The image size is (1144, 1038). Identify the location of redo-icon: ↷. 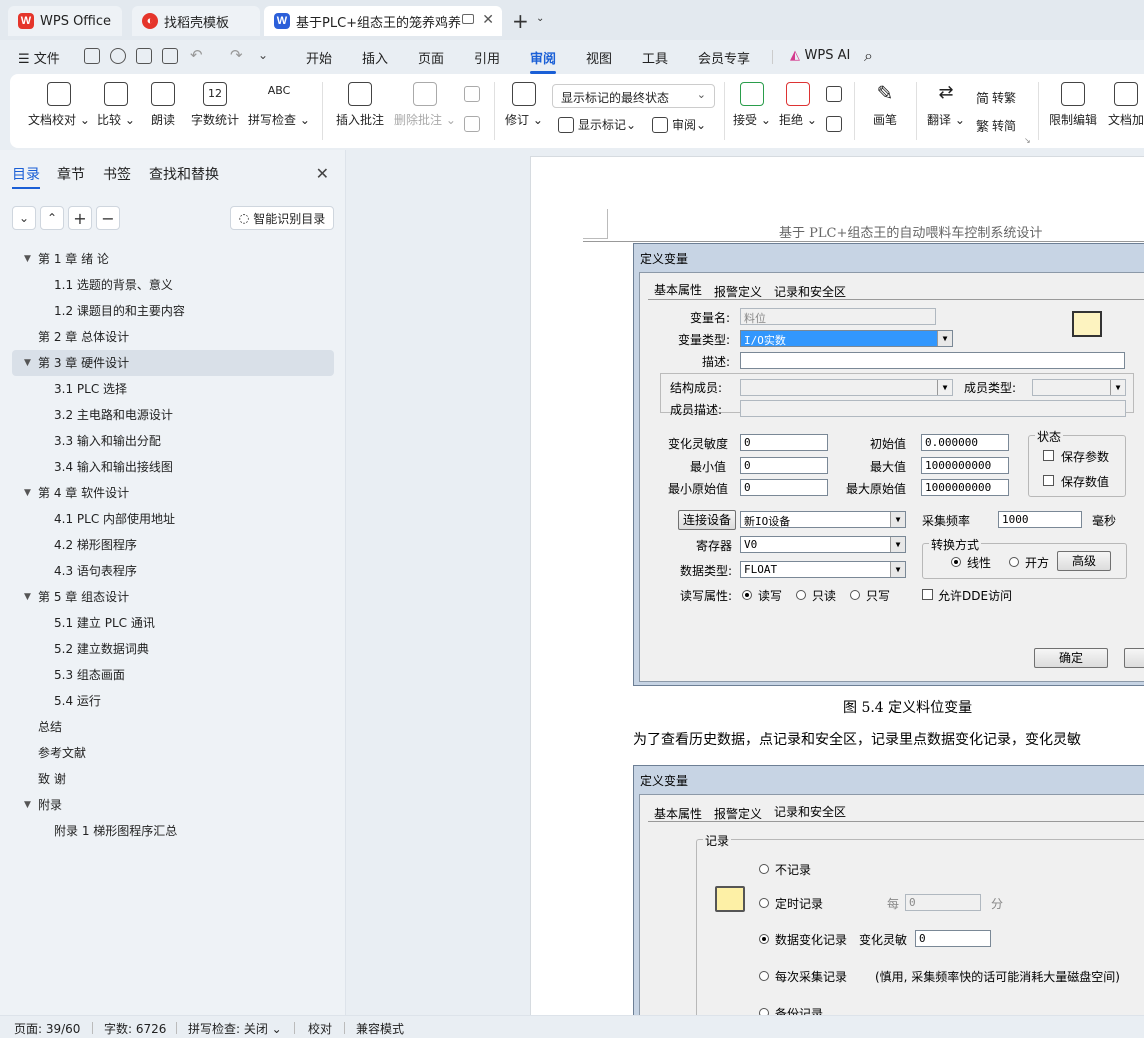
(236, 55).